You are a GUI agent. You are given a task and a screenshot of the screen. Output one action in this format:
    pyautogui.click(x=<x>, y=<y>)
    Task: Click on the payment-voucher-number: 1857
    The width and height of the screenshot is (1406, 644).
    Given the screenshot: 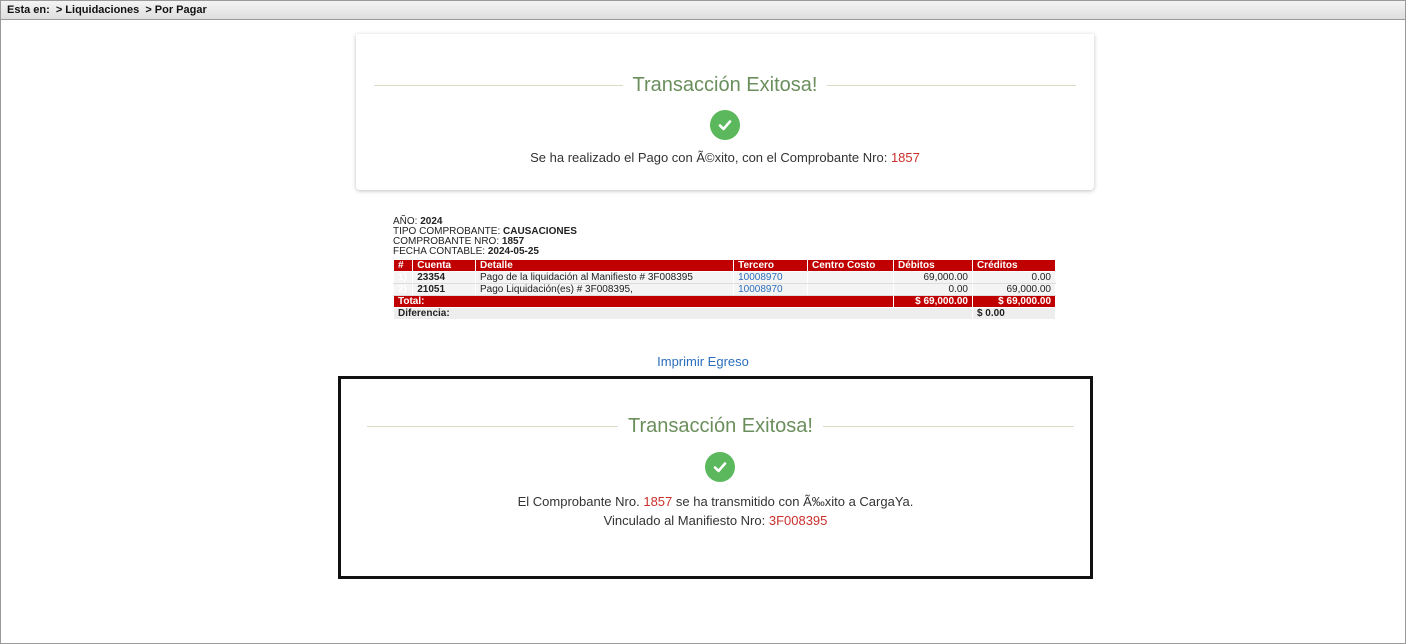 What is the action you would take?
    pyautogui.click(x=905, y=157)
    